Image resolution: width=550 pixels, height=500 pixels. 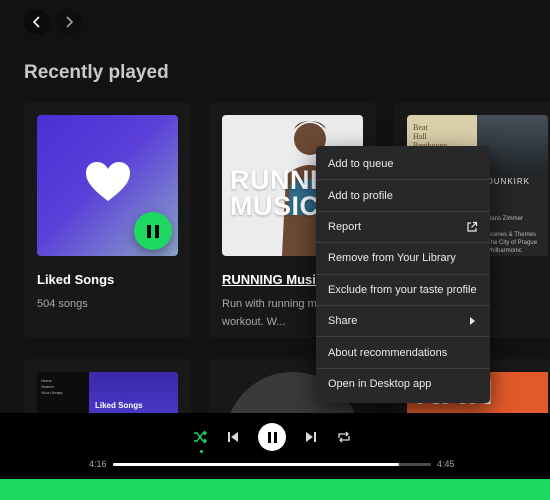 I want to click on shuffle-icon, so click(x=200, y=437).